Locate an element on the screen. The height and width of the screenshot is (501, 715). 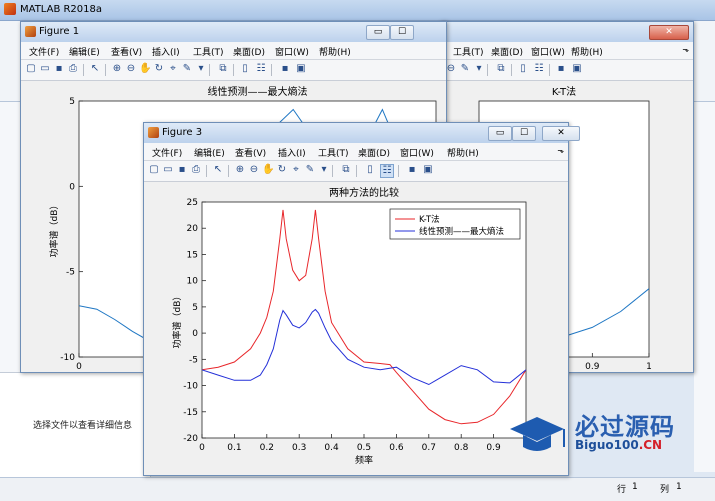
matlab-titlebar is located at coordinates (357, 10).